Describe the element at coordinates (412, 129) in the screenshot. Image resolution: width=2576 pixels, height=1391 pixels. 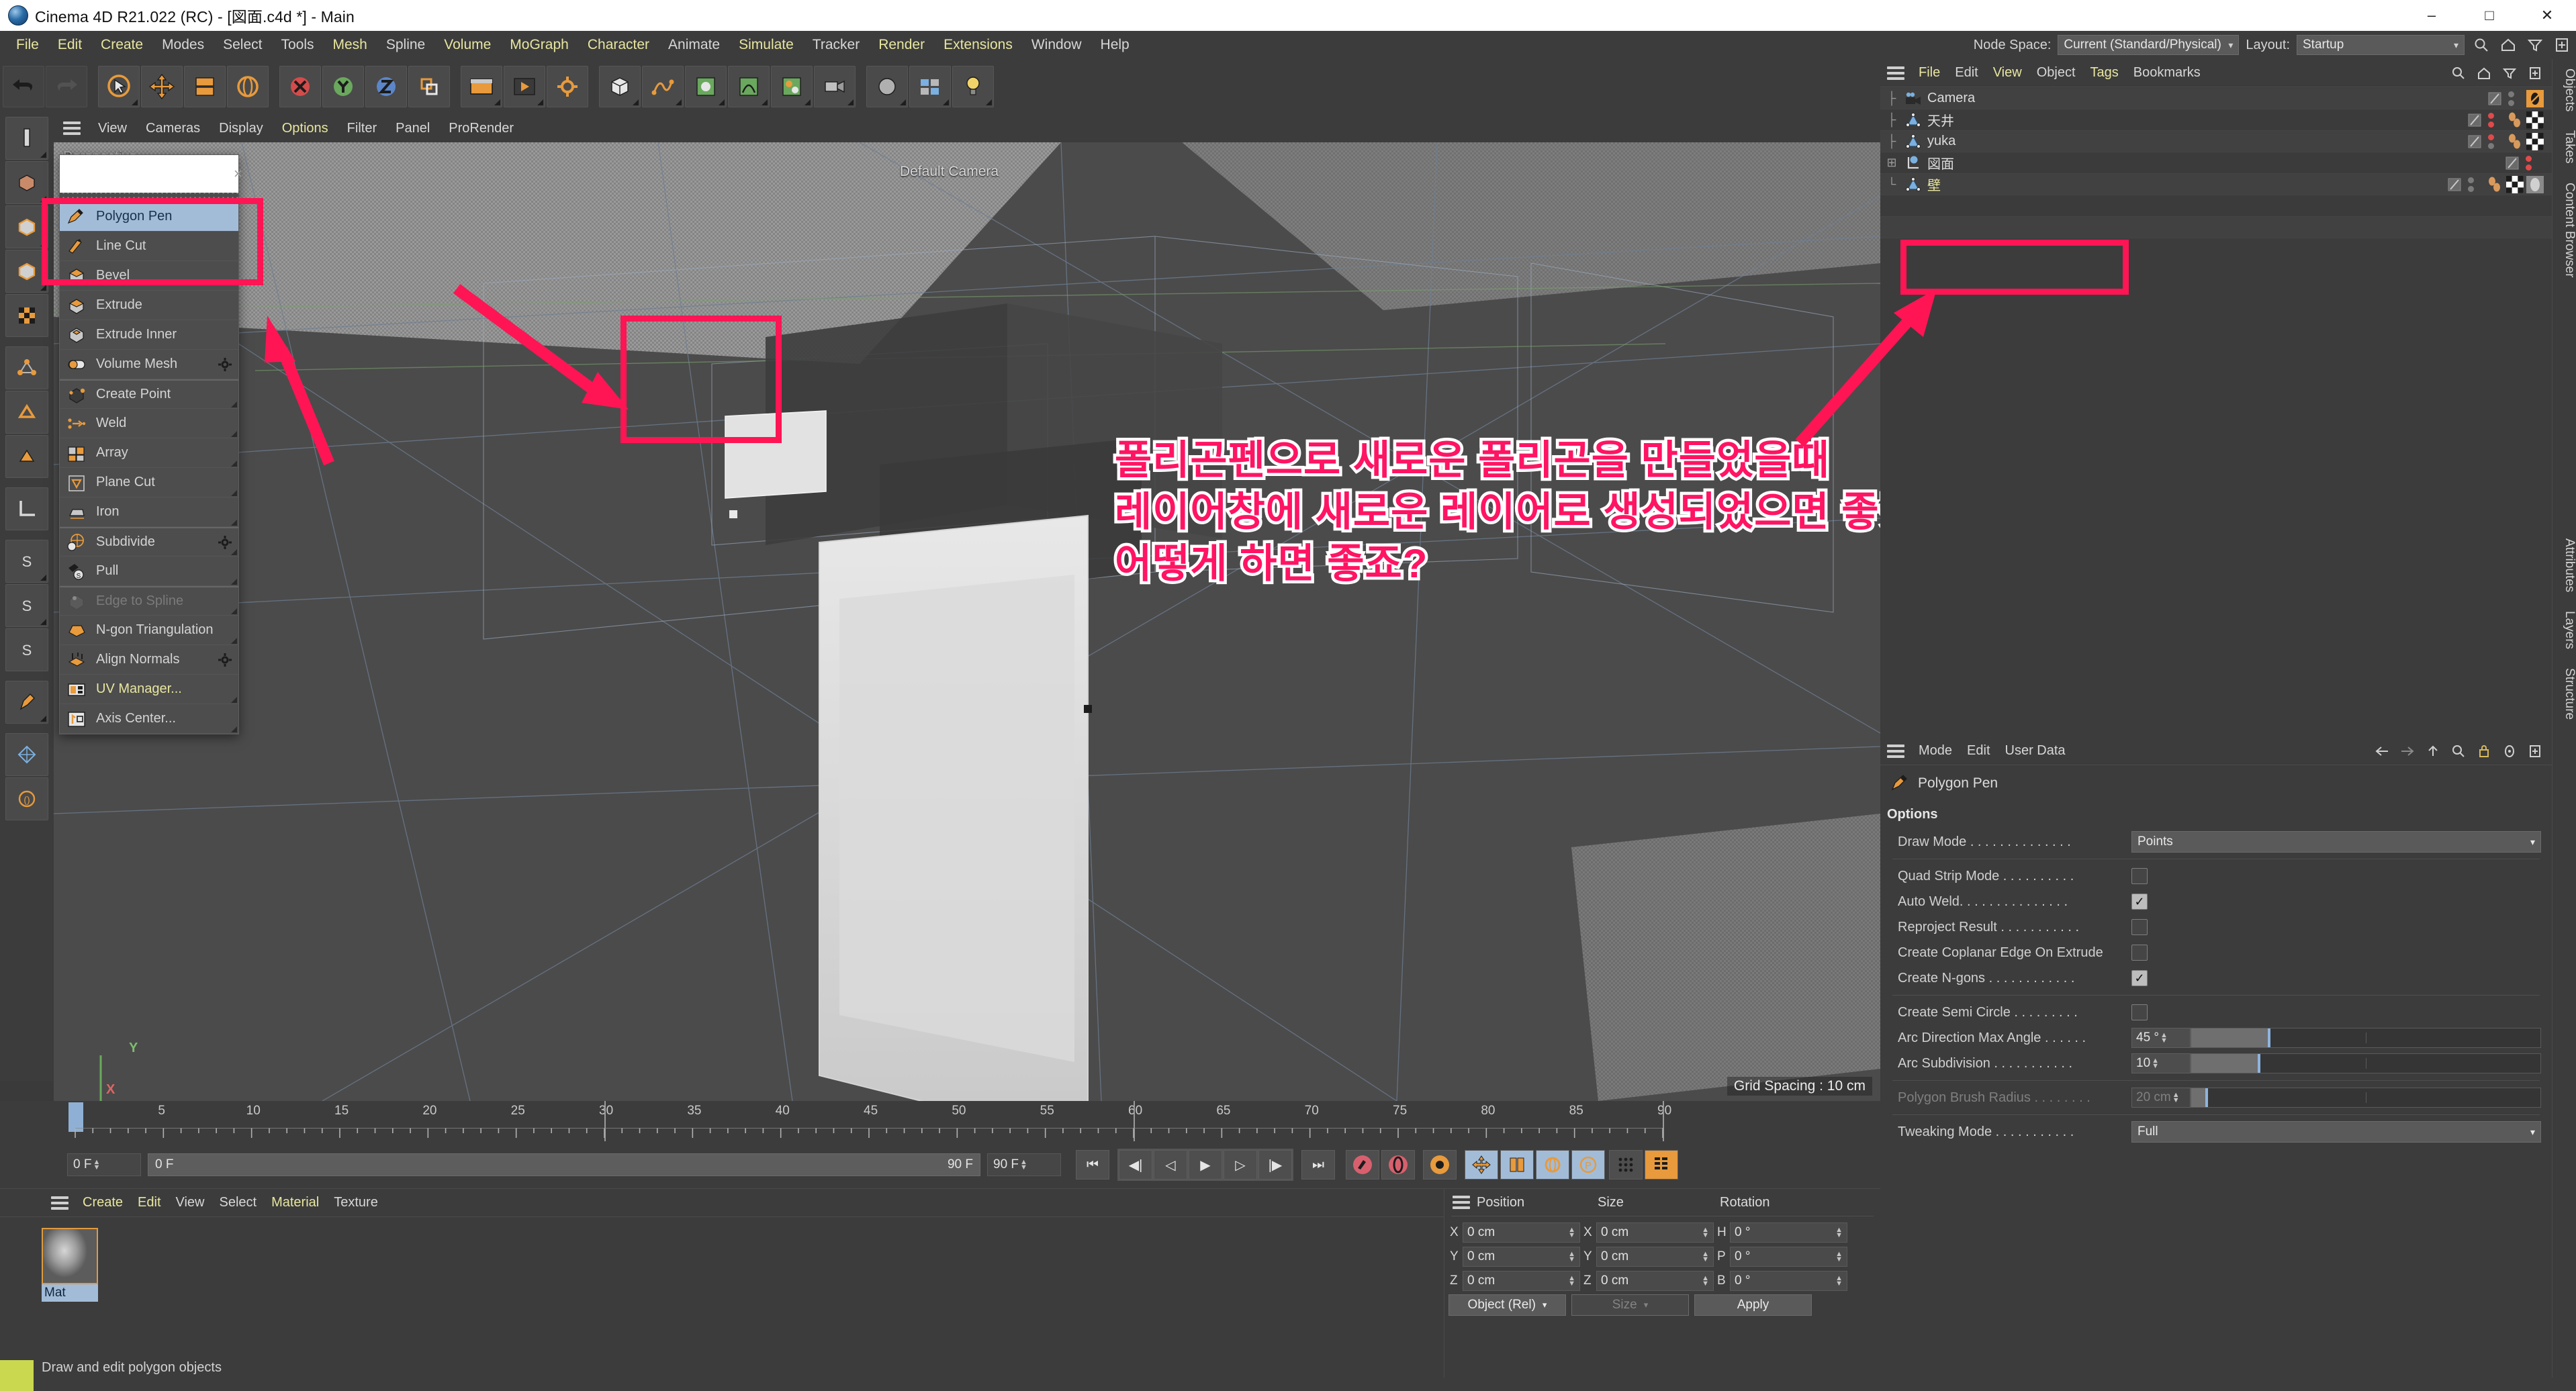
I see `viewport-menu-panel: Panel` at that location.